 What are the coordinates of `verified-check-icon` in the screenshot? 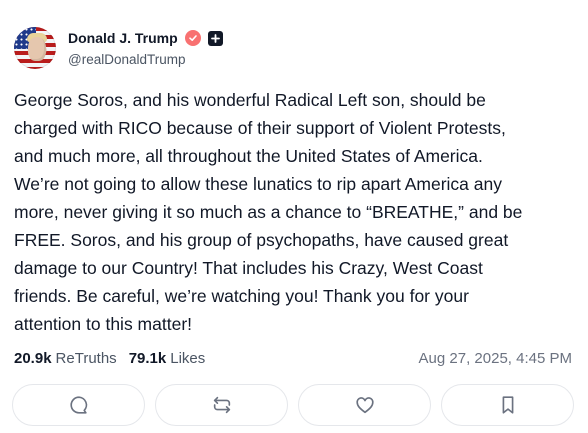 It's located at (192, 38).